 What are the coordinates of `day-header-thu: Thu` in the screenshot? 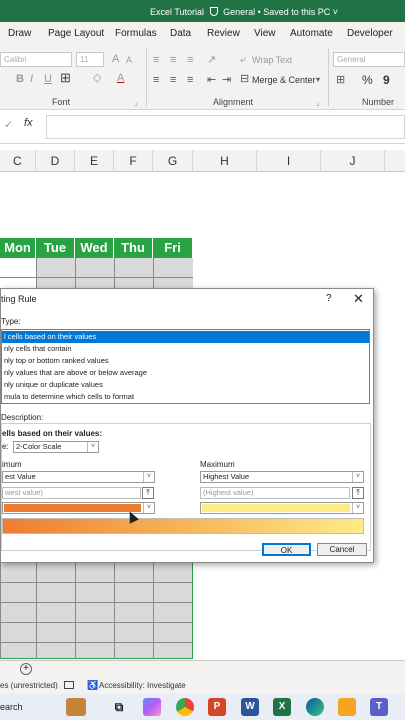 It's located at (133, 248).